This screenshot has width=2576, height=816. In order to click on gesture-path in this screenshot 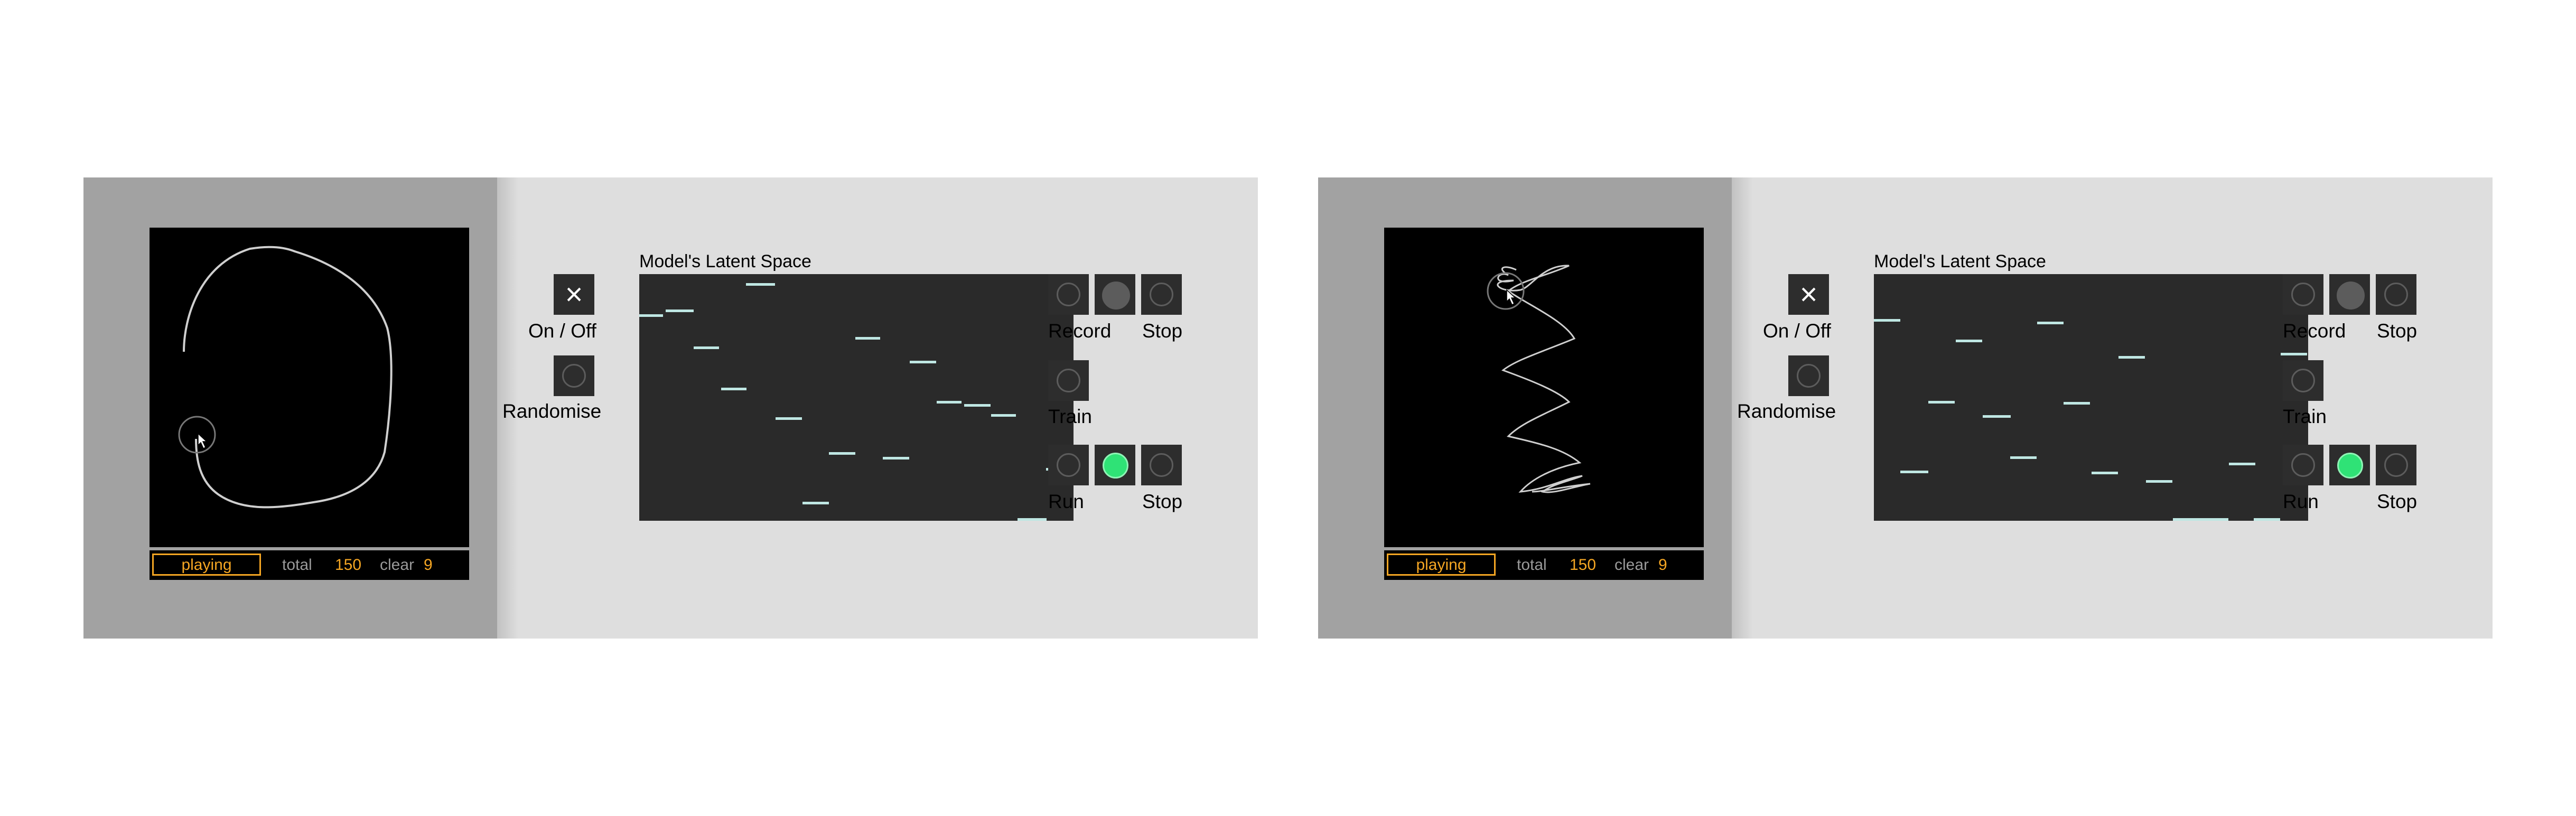, I will do `click(288, 378)`.